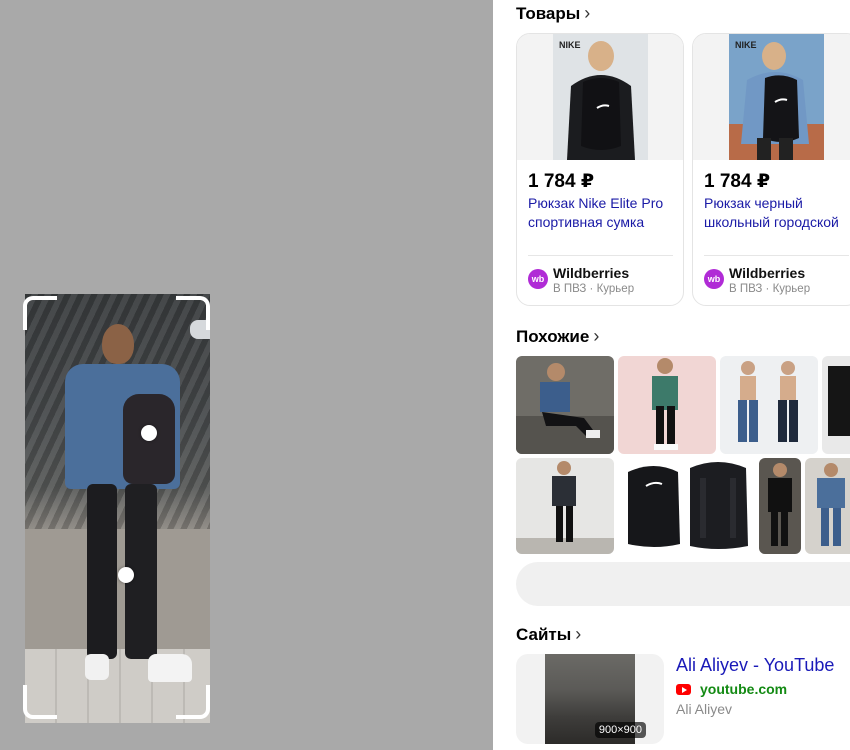 Image resolution: width=850 pixels, height=750 pixels. I want to click on site-result-thumbnail: 900×900, so click(590, 699).